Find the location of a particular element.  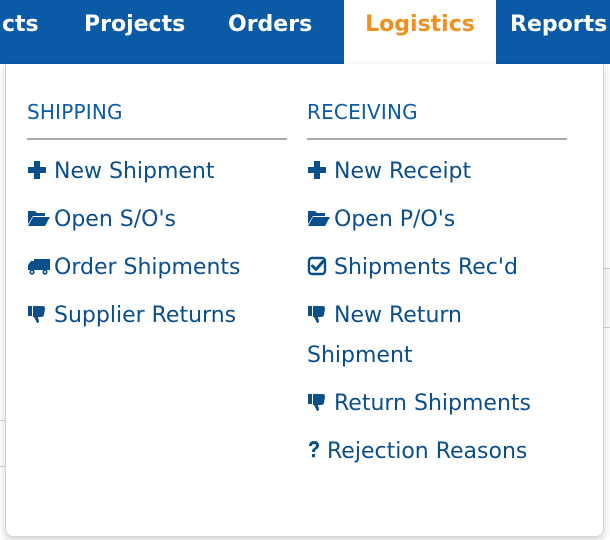

menu-item-label: Open P/O's is located at coordinates (395, 219).